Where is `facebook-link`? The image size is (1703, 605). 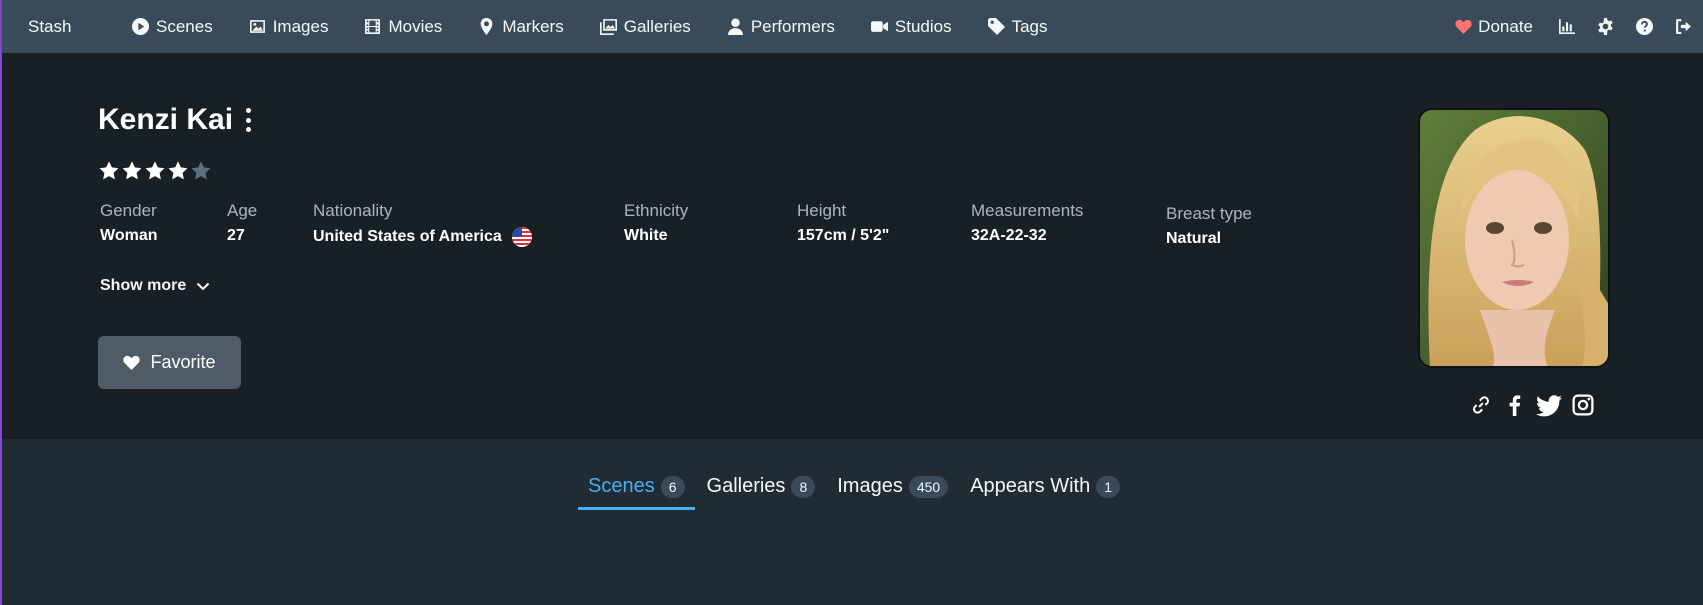
facebook-link is located at coordinates (1515, 405).